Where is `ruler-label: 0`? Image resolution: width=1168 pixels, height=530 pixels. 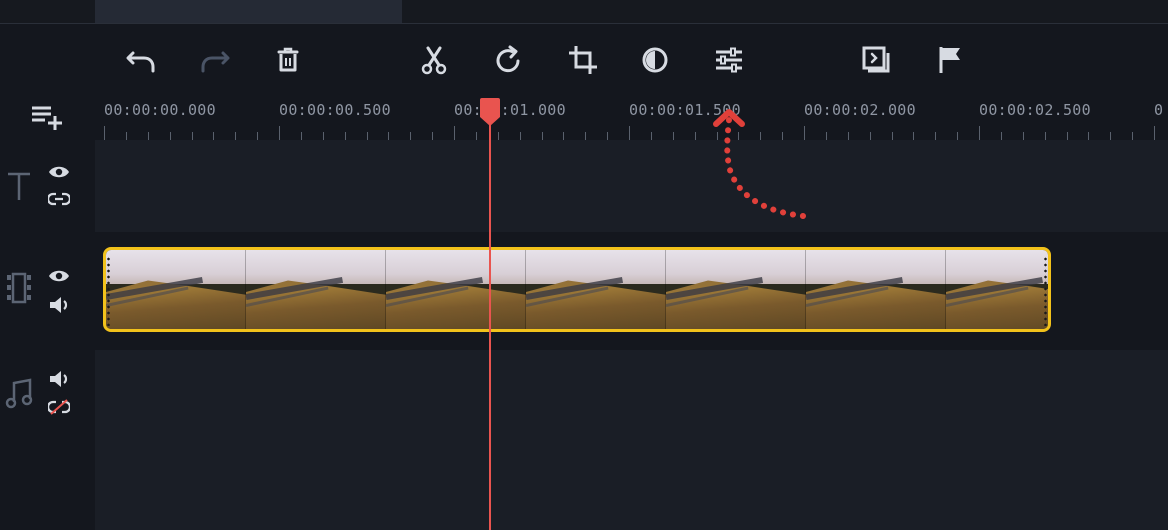
ruler-label: 0 is located at coordinates (1159, 110).